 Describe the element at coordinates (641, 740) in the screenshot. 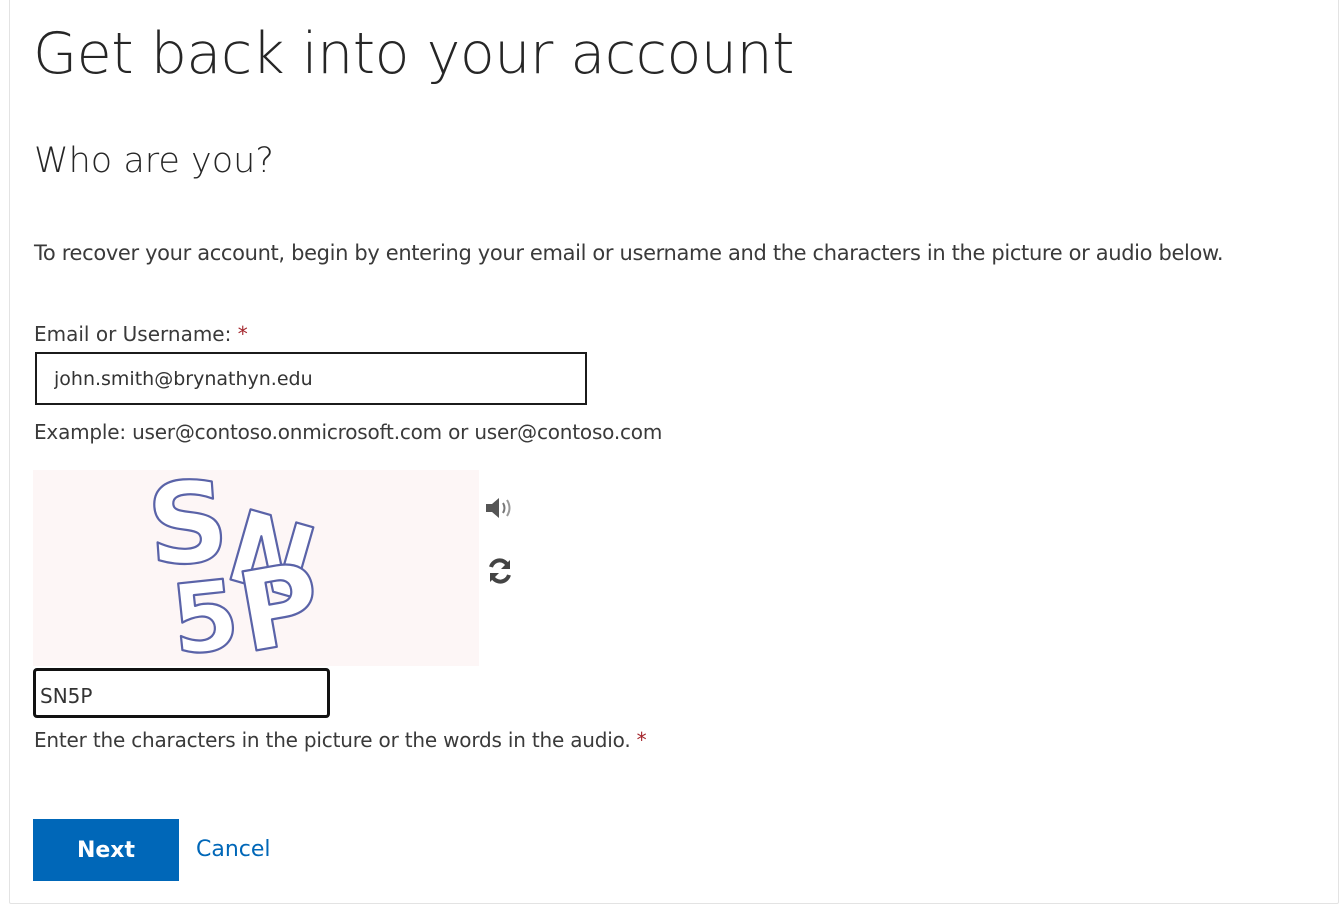

I see `captcha-required-marker: *` at that location.